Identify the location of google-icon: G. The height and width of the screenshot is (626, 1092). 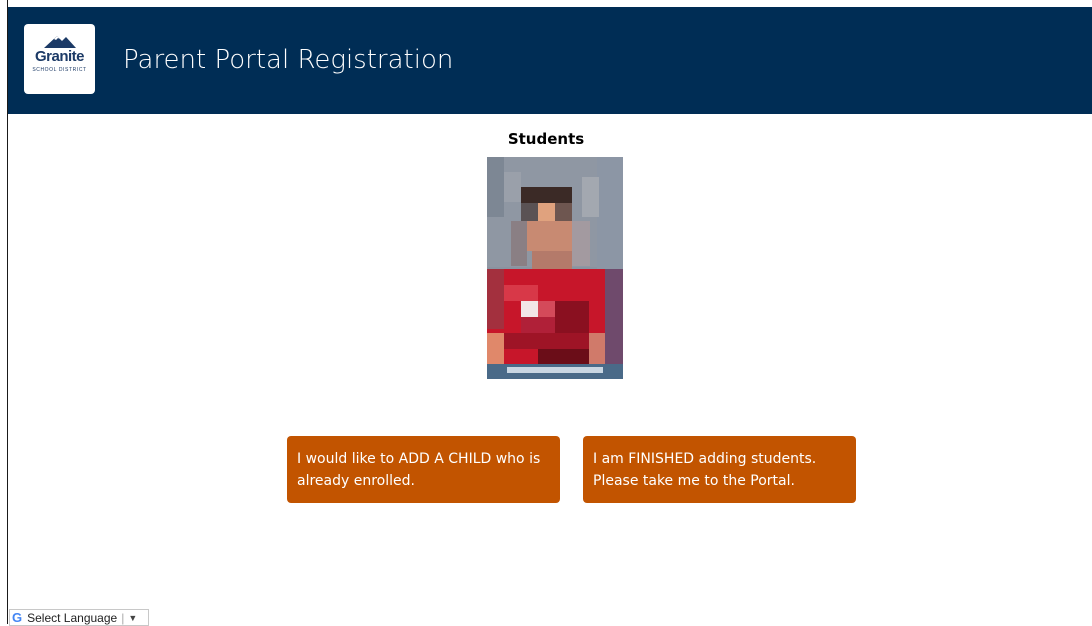
(17, 617).